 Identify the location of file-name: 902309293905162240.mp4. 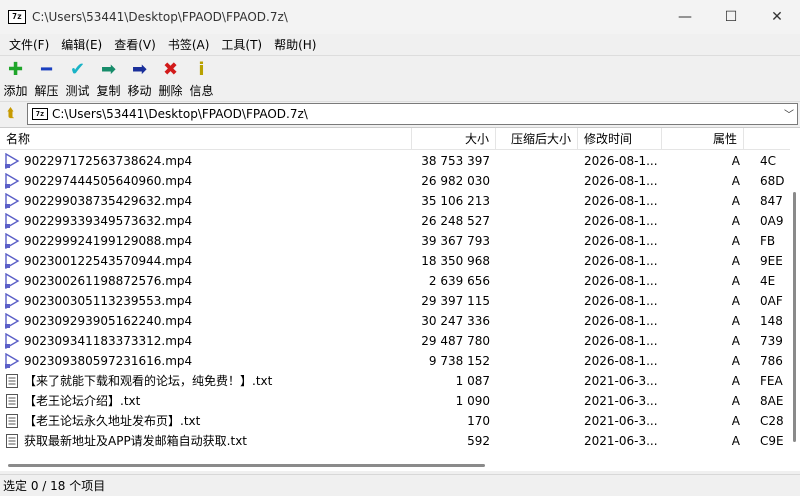
(108, 321).